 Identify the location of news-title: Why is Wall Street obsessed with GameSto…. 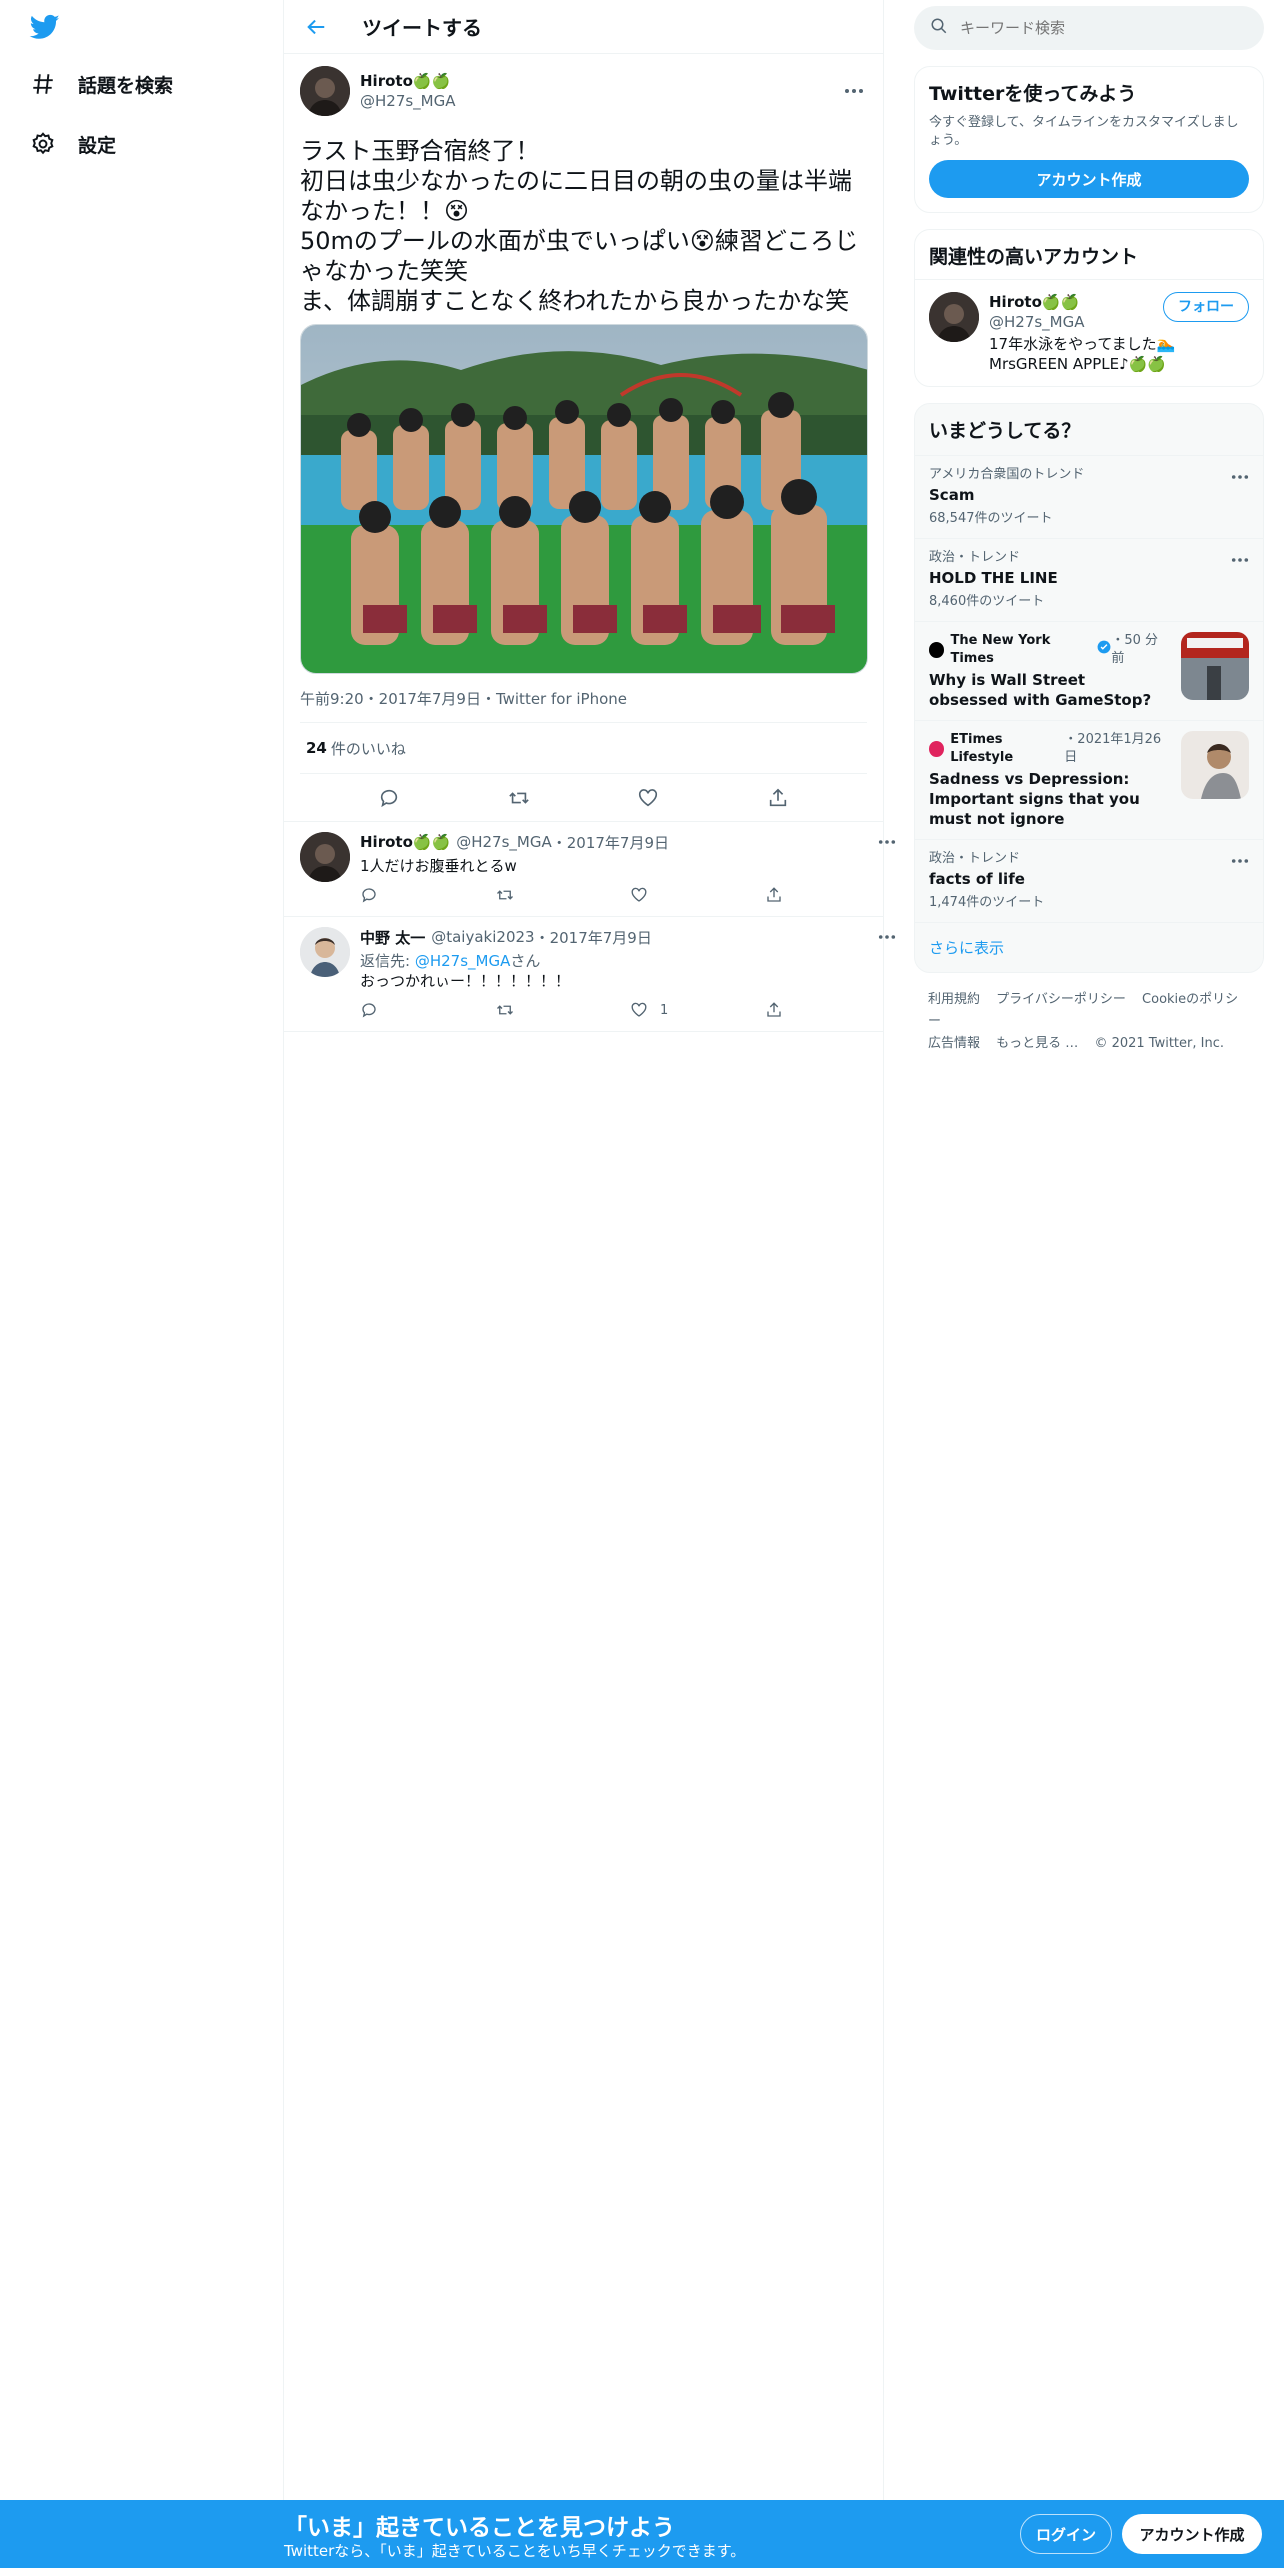
(1040, 690).